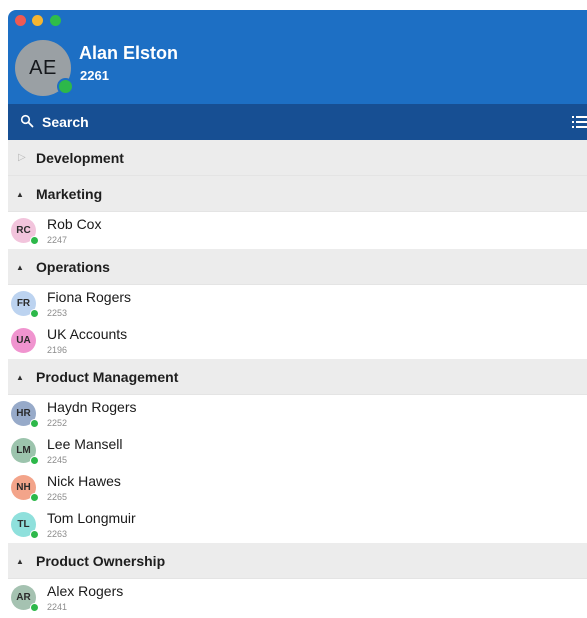  What do you see at coordinates (57, 460) in the screenshot?
I see `contact-extension: 2245` at bounding box center [57, 460].